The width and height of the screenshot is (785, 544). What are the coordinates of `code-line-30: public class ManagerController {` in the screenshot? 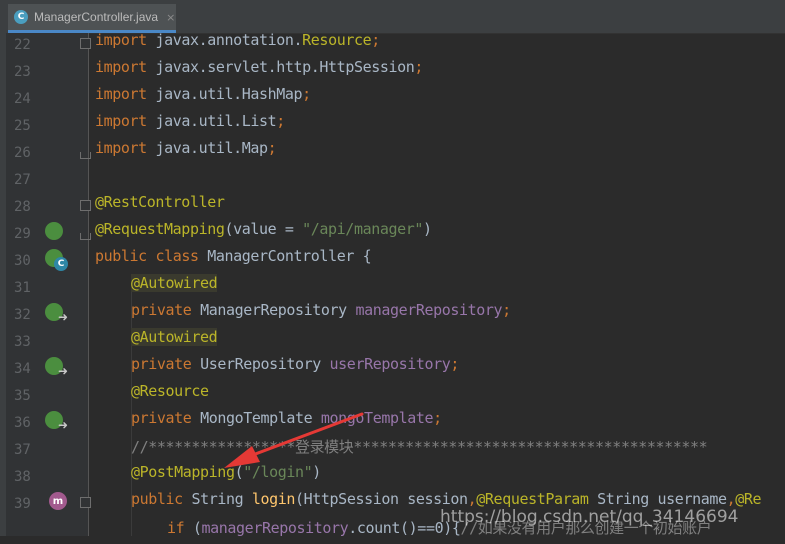 It's located at (233, 260).